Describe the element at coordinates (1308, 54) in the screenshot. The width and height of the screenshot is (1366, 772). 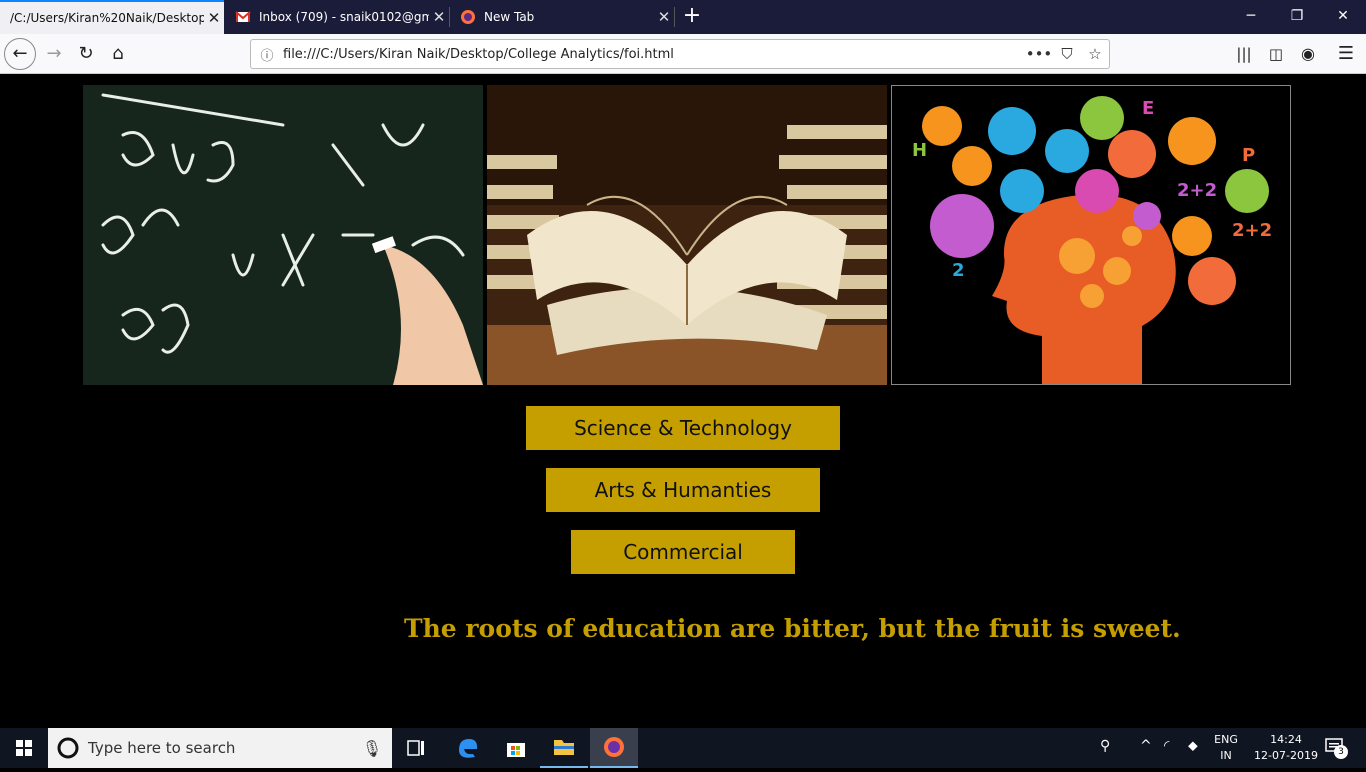
I see `account-icon: ◉` at that location.